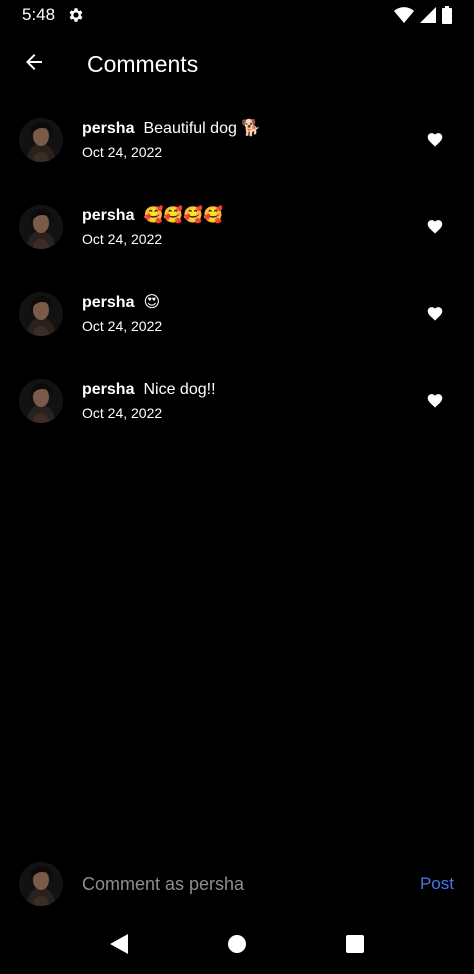 This screenshot has height=974, width=474. I want to click on comment-input, so click(251, 884).